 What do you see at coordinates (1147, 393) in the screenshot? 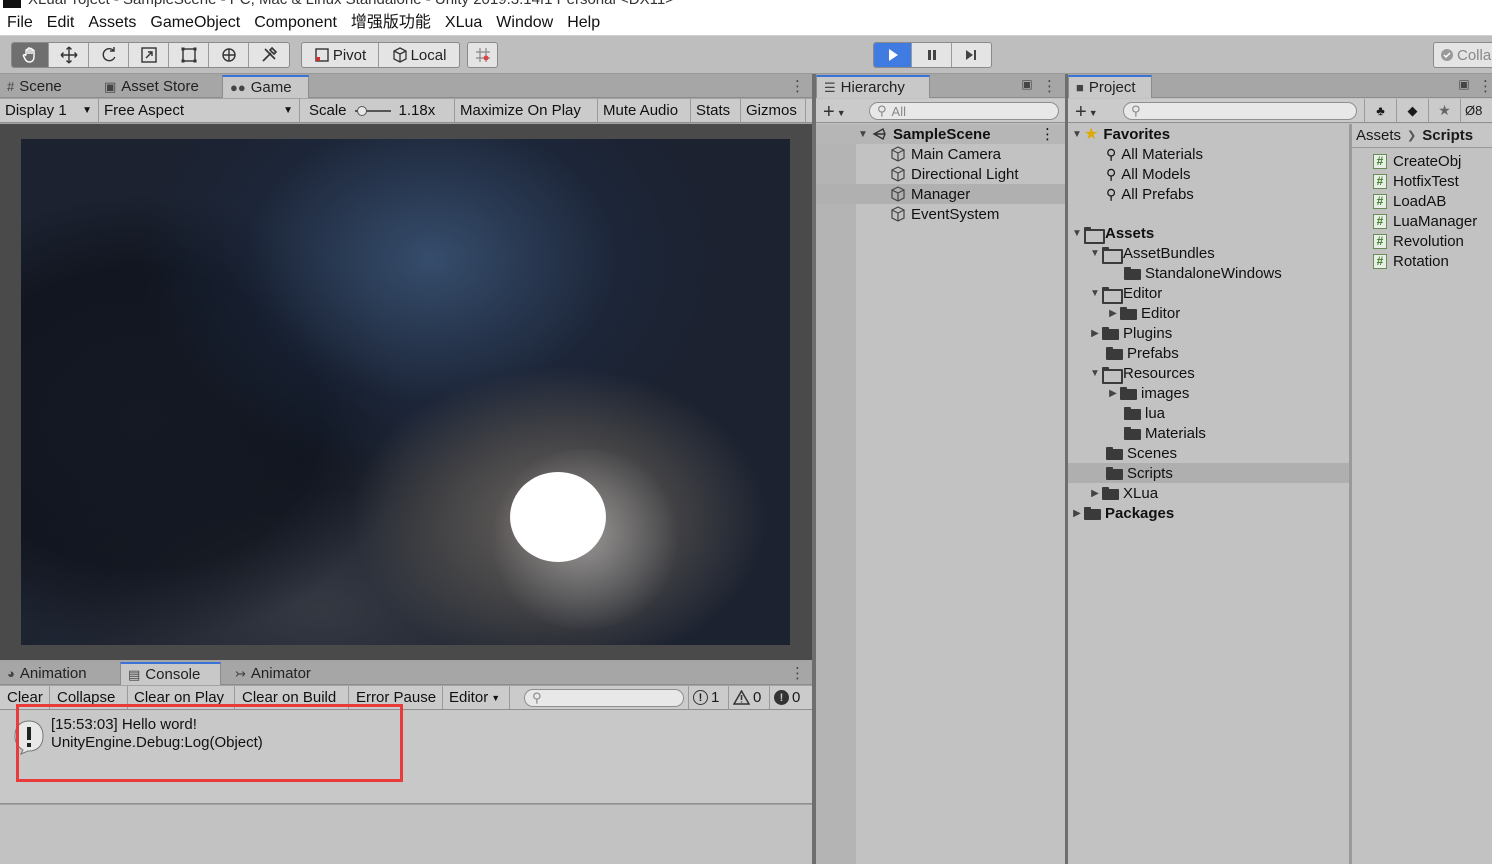
I see `tree-images: ▶ images` at bounding box center [1147, 393].